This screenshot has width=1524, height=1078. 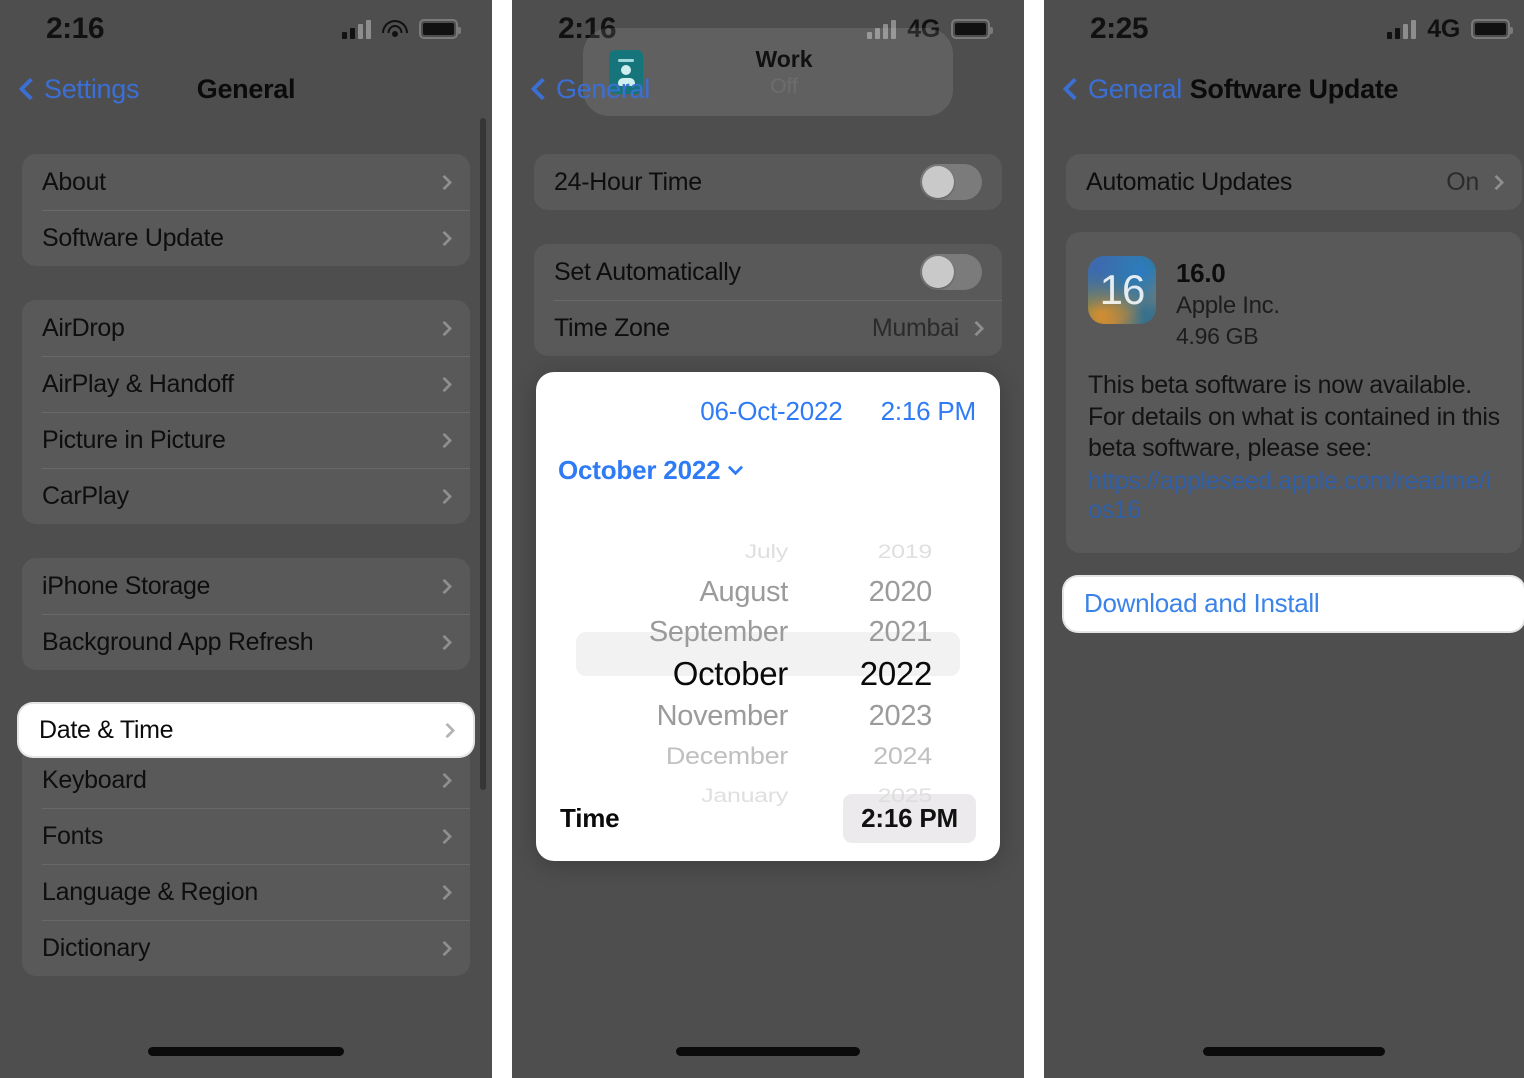 I want to click on row-accessory-group: Mumbai, so click(x=928, y=328).